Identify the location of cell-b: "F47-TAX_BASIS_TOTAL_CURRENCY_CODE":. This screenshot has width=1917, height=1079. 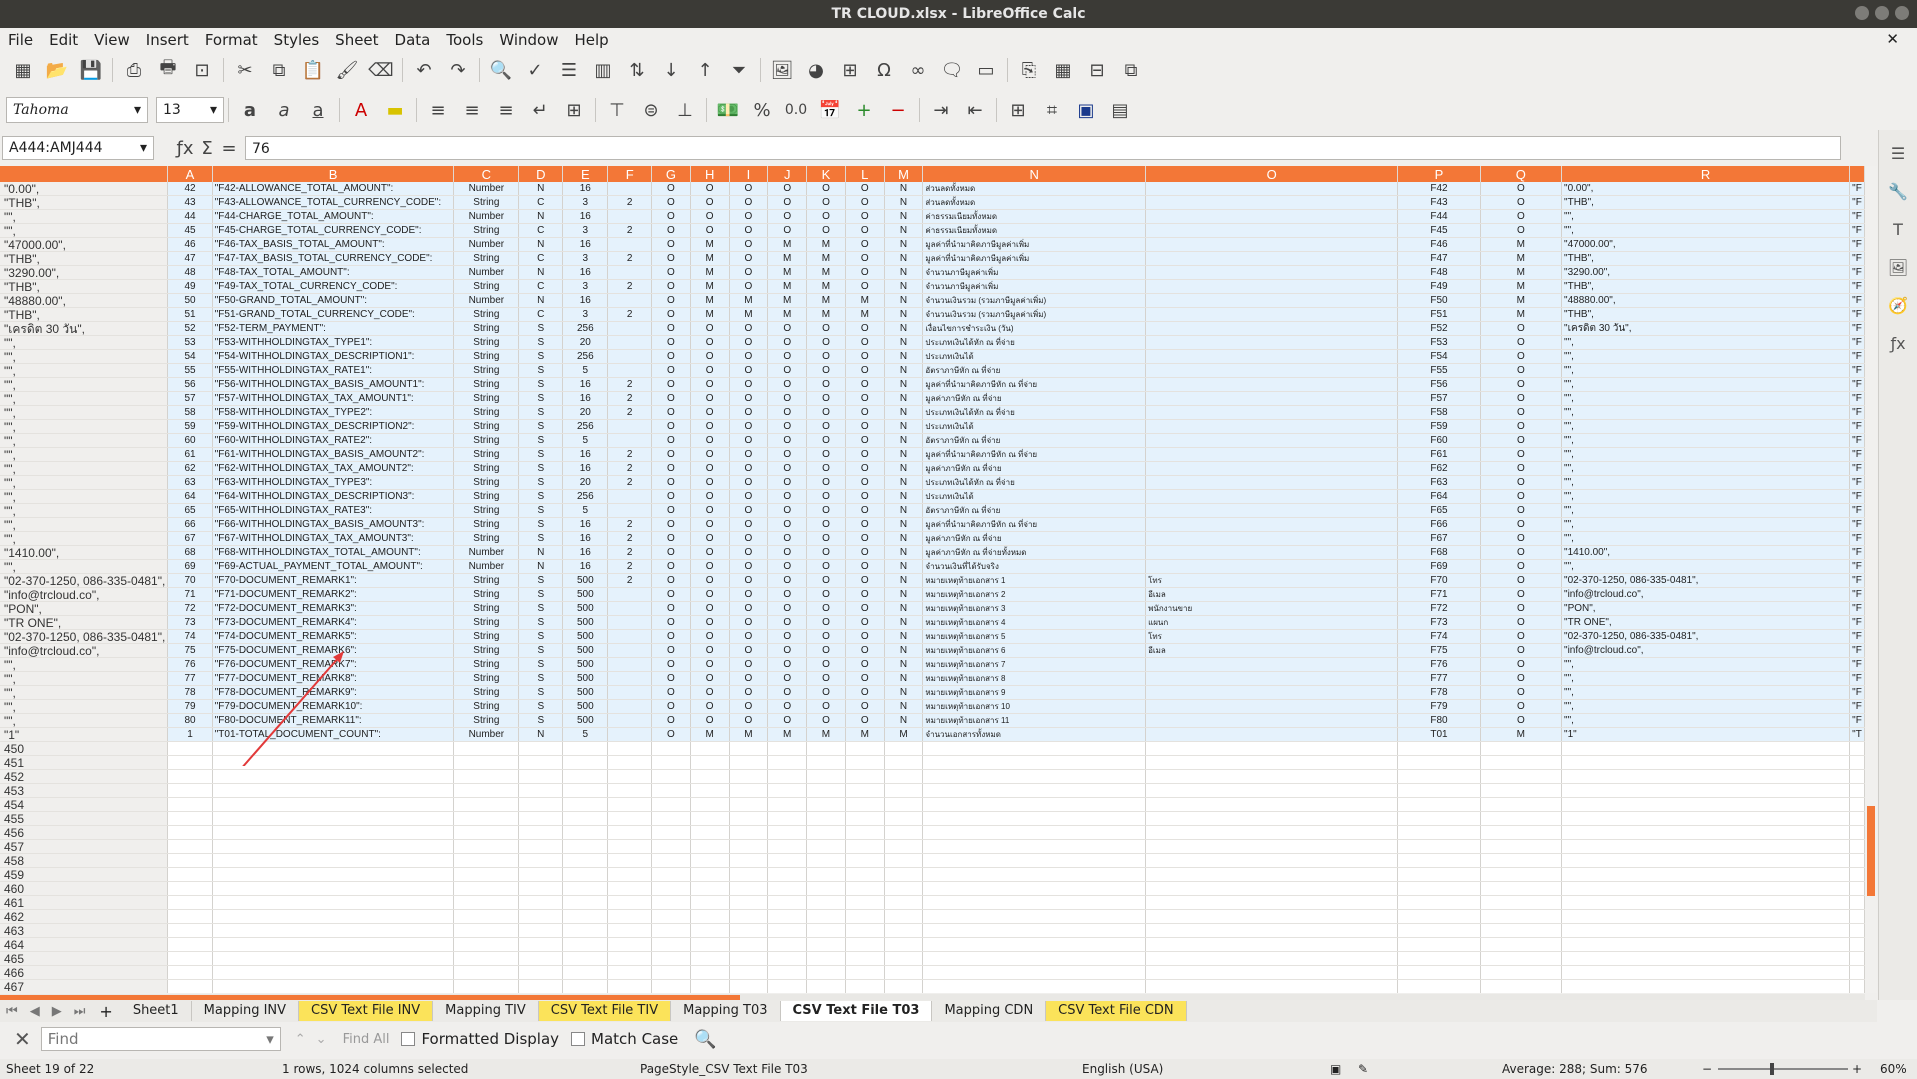
(333, 258).